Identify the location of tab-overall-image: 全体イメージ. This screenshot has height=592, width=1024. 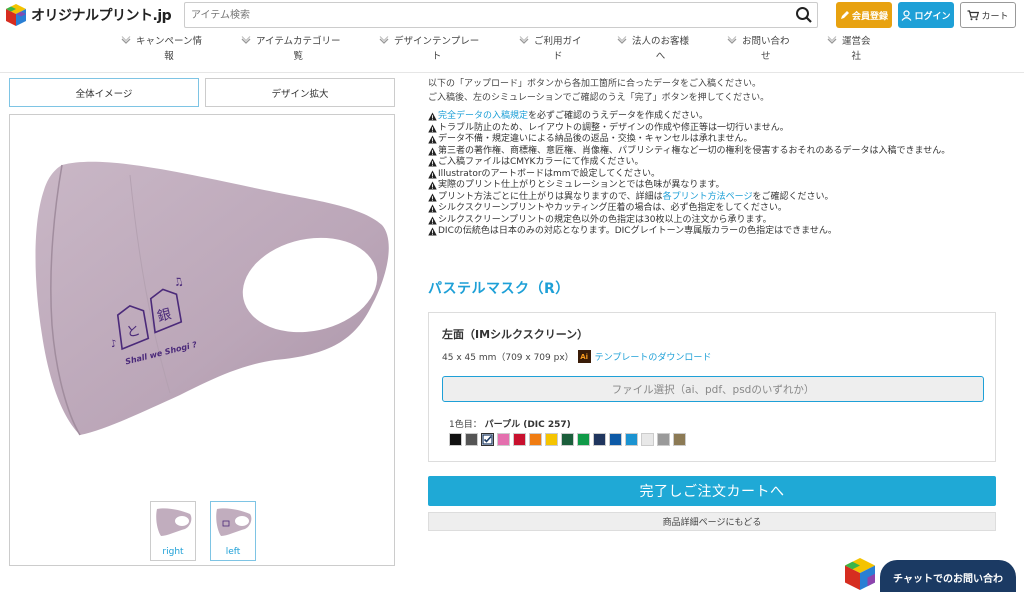
(104, 92).